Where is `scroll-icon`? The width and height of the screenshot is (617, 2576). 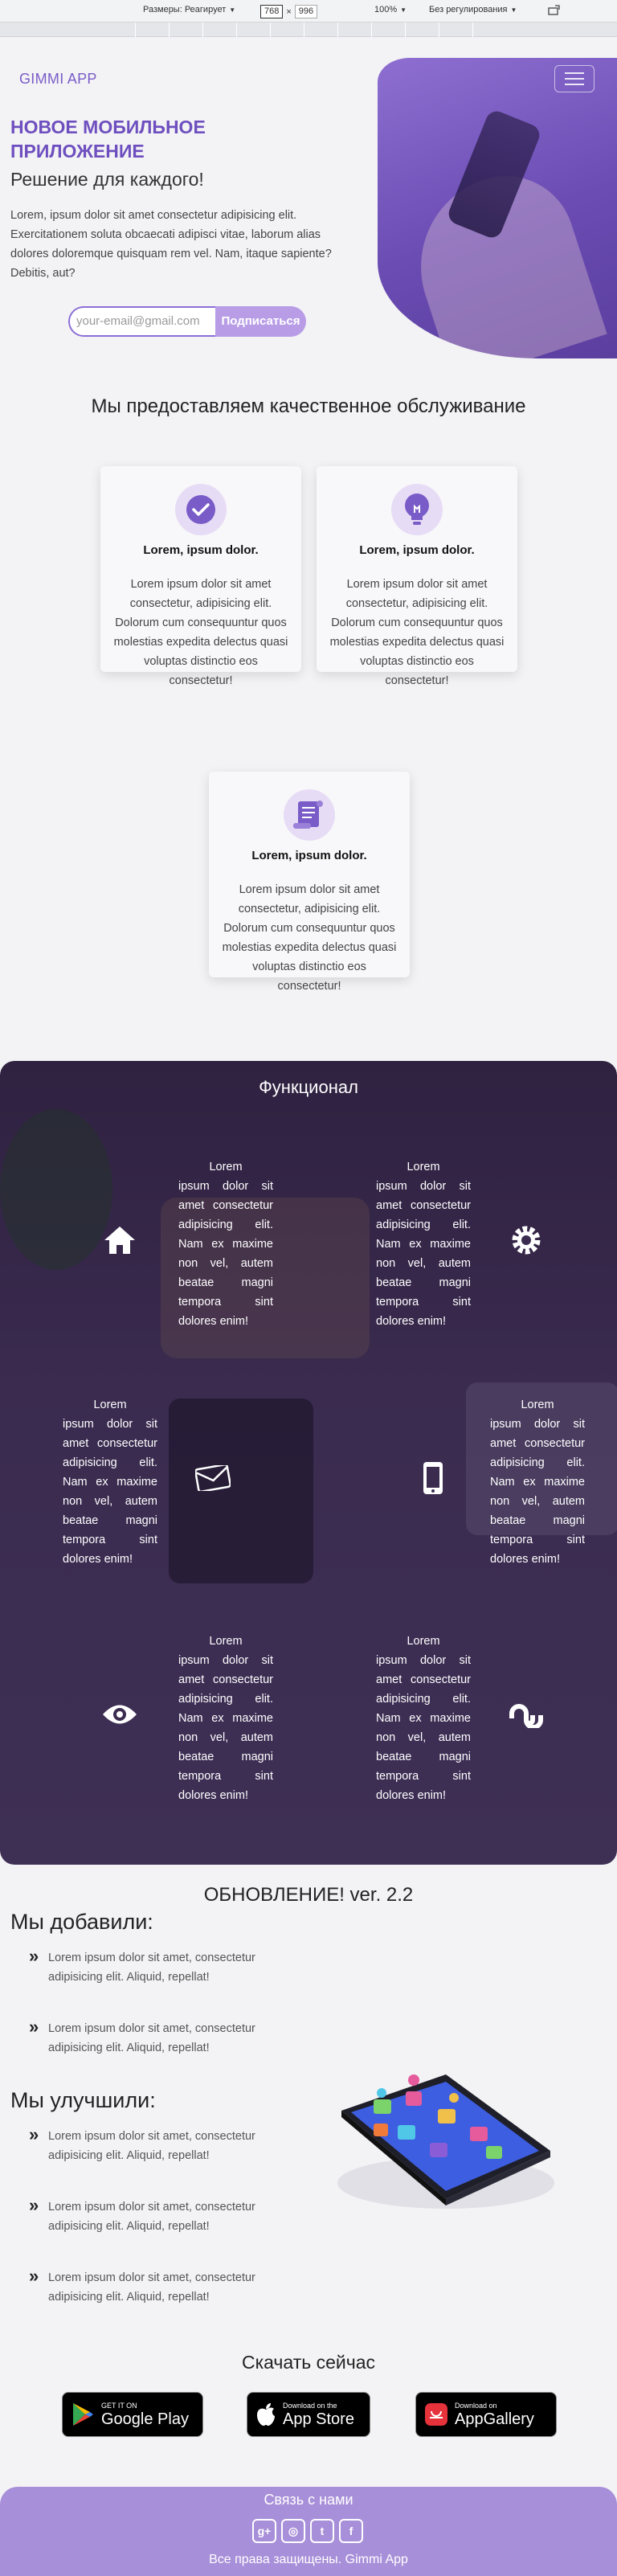 scroll-icon is located at coordinates (309, 815).